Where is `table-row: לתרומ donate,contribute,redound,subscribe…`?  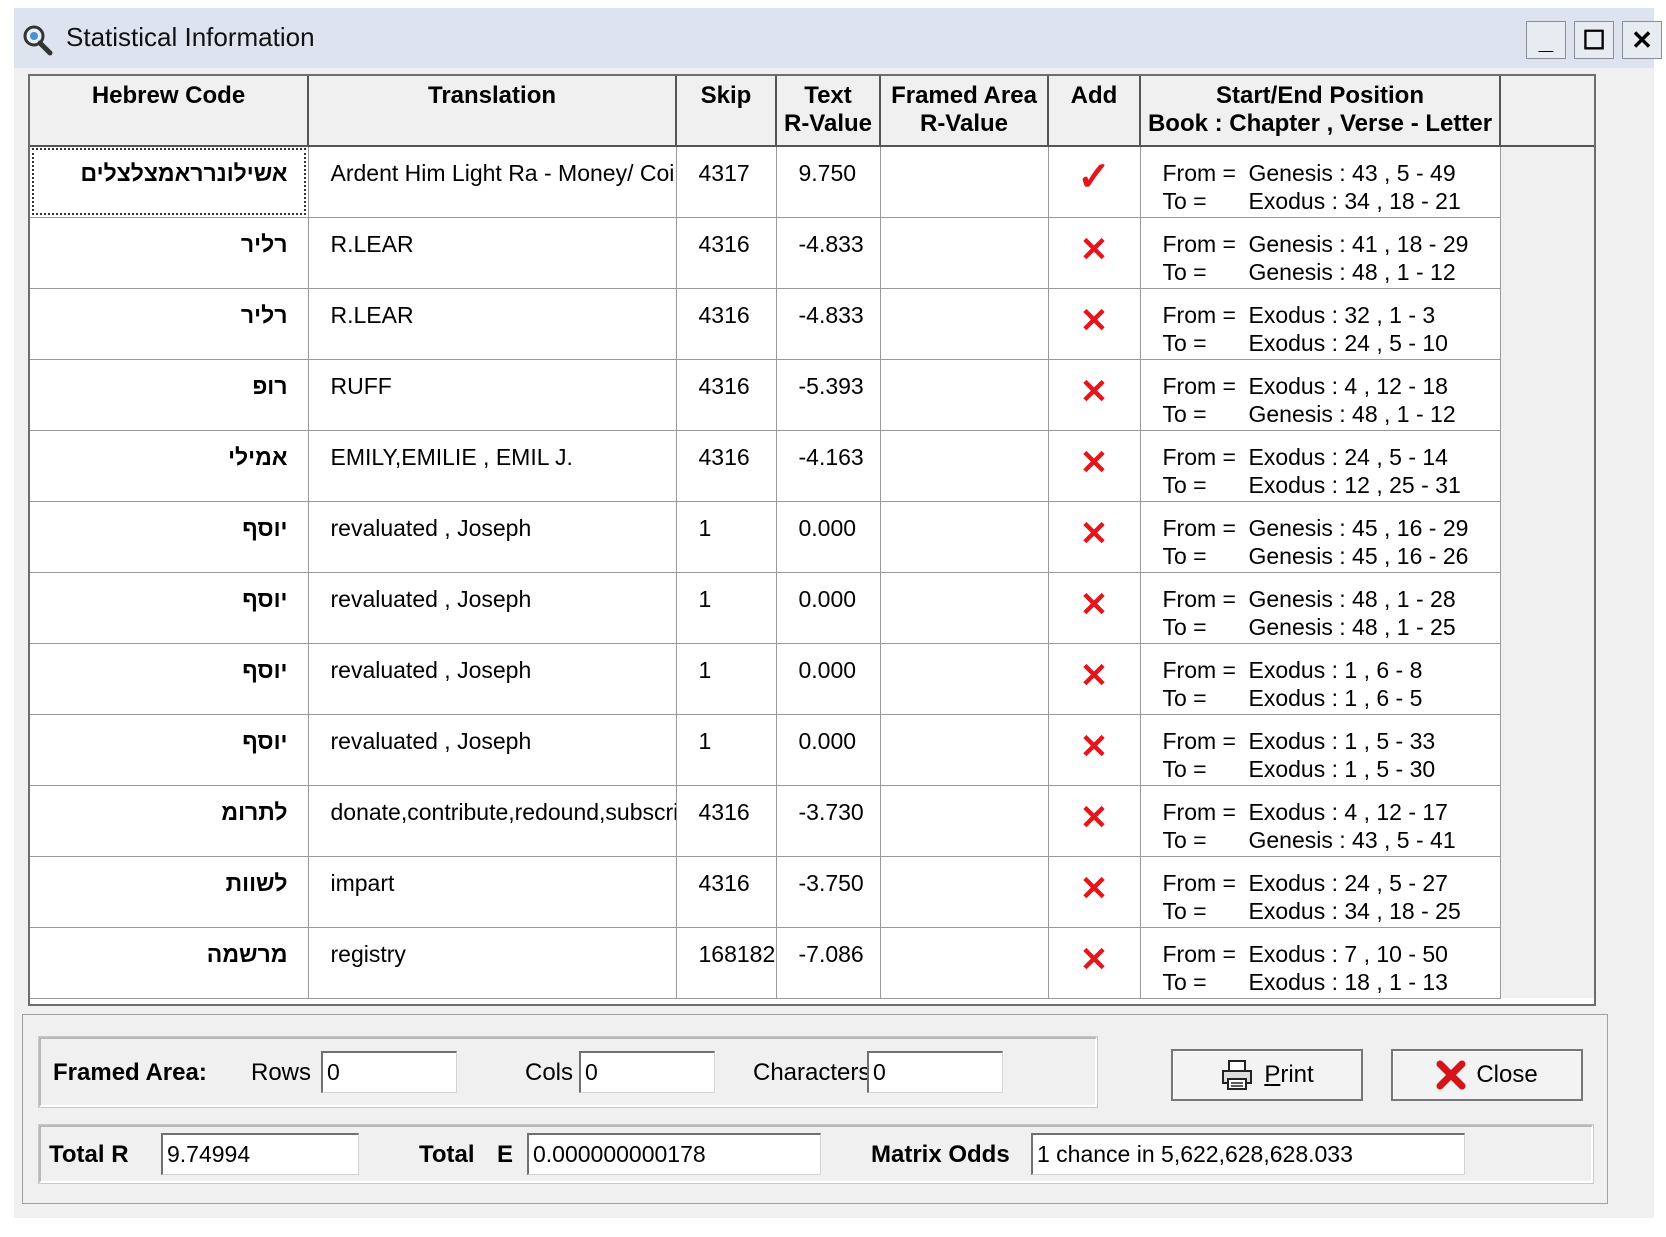
table-row: לתרומ donate,contribute,redound,subscribe… is located at coordinates (812, 821).